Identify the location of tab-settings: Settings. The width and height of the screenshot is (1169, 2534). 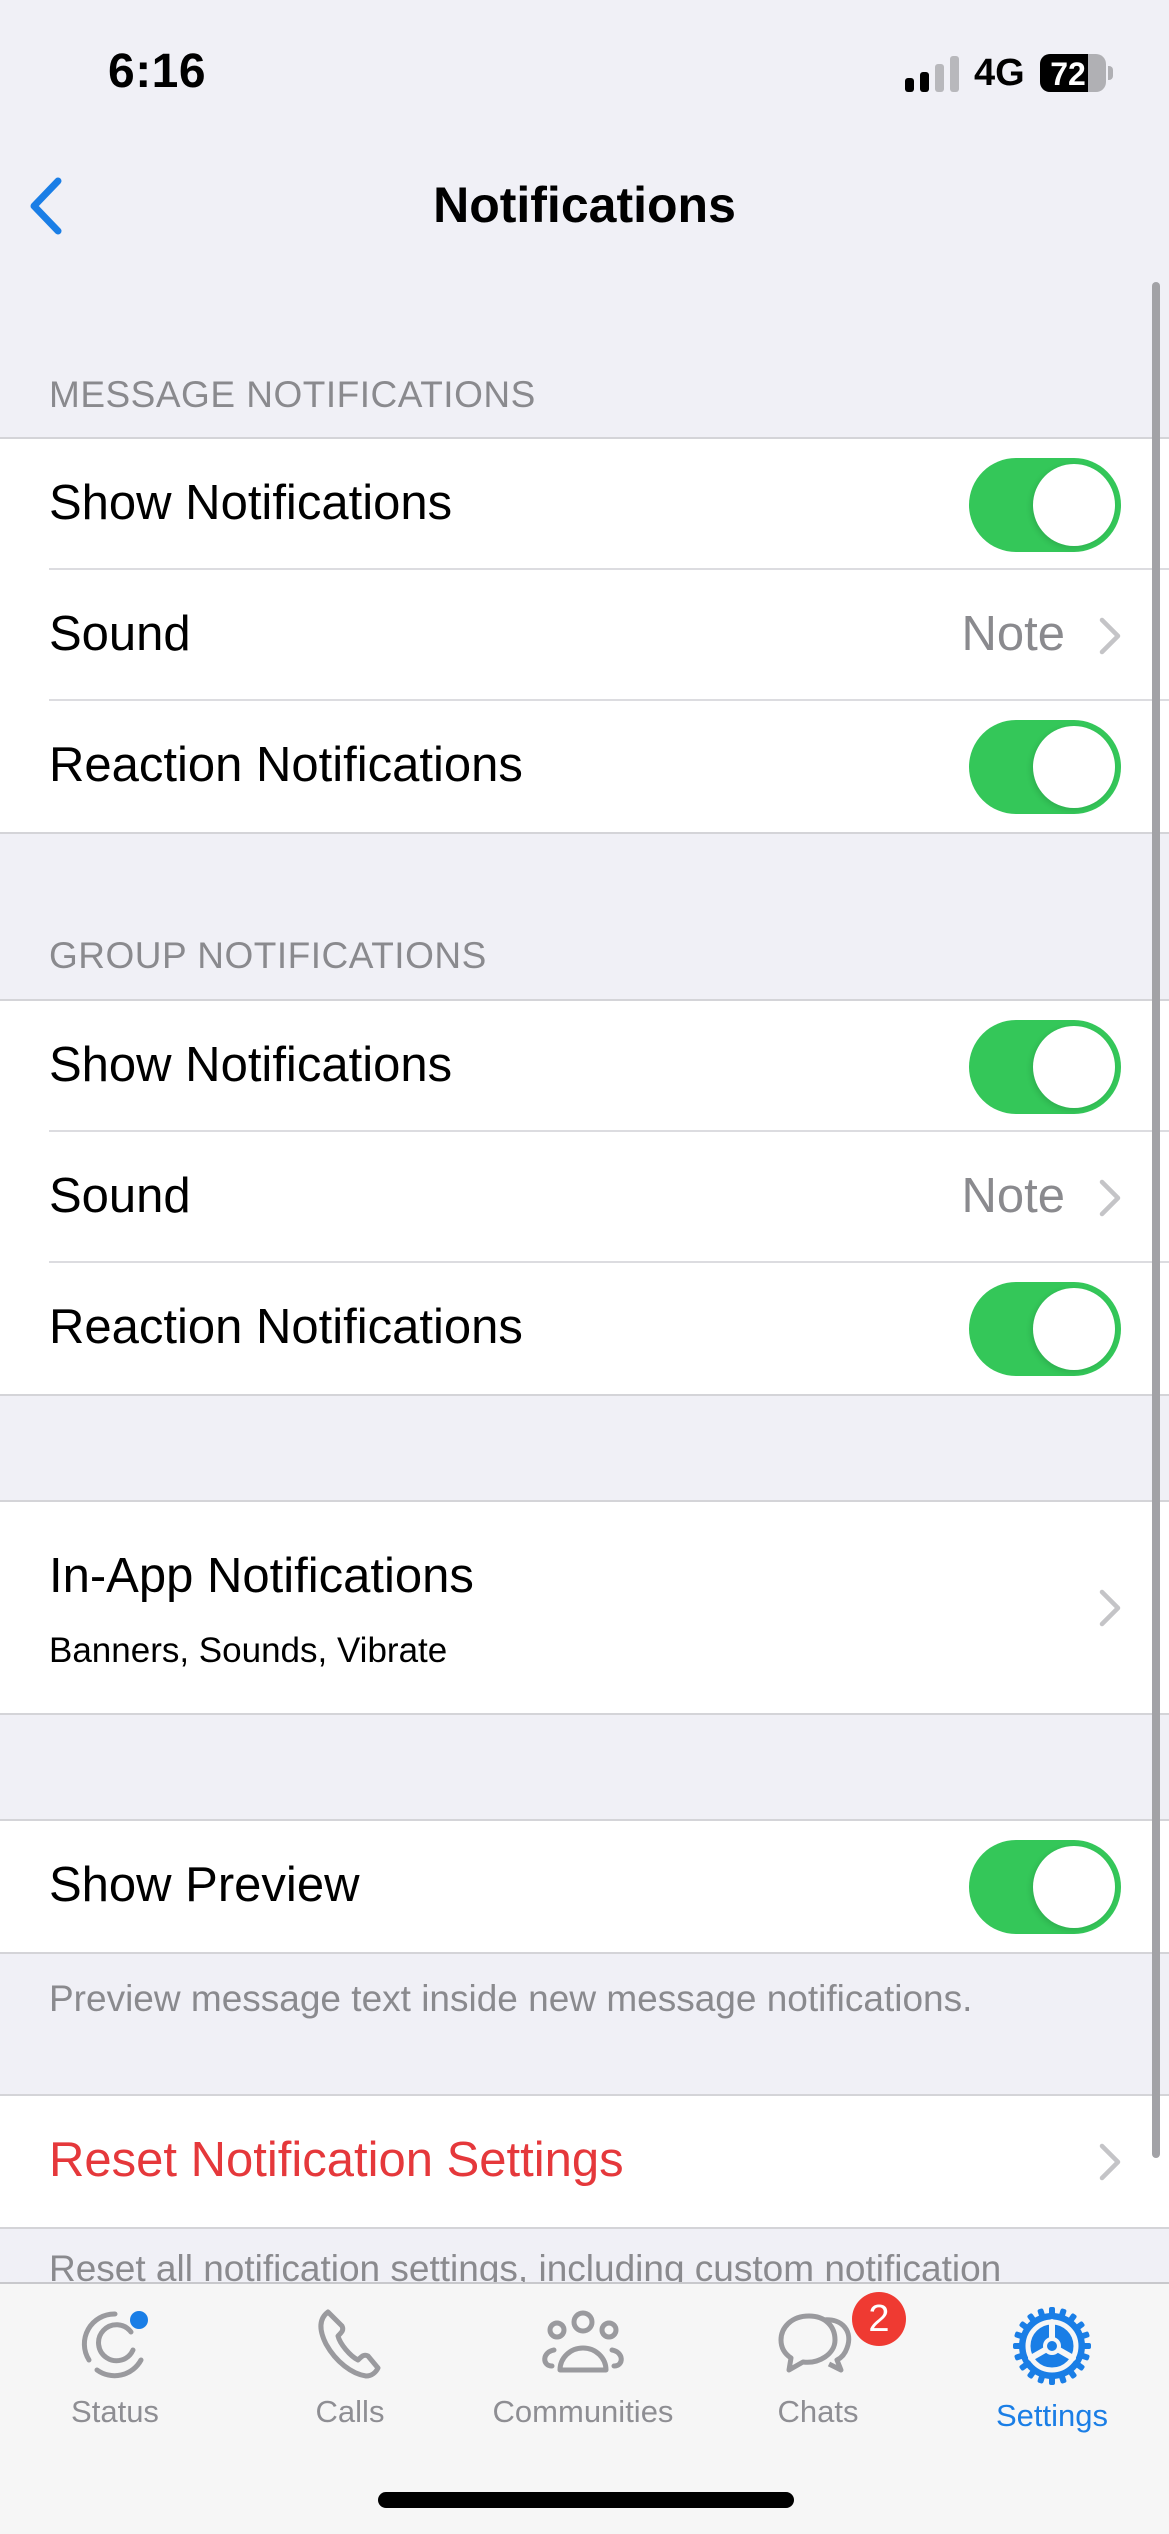
(1052, 2379).